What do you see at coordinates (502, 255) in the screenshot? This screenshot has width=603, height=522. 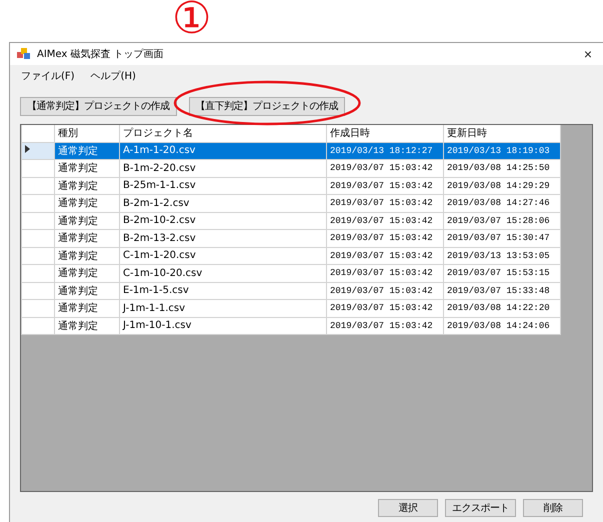 I see `table-cell: 2019/03/13 13:53:05` at bounding box center [502, 255].